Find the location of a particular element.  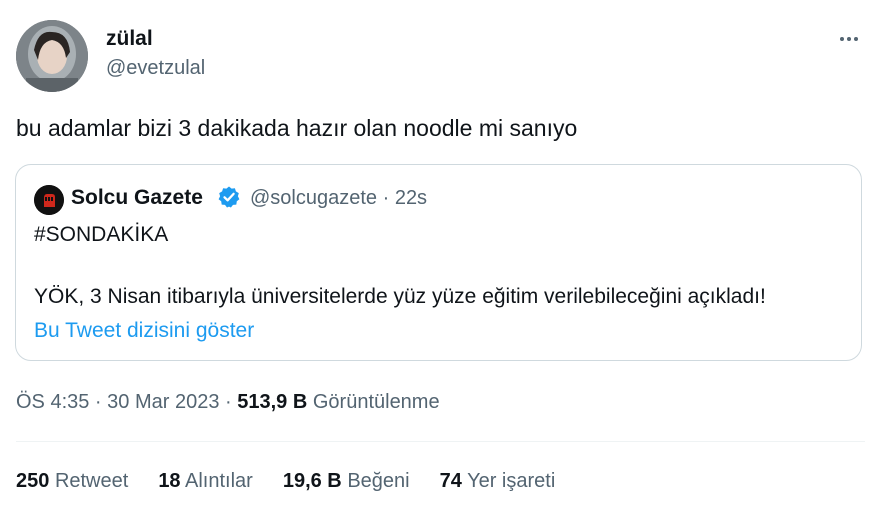

stat-retweets: 250 Retweet is located at coordinates (72, 481).